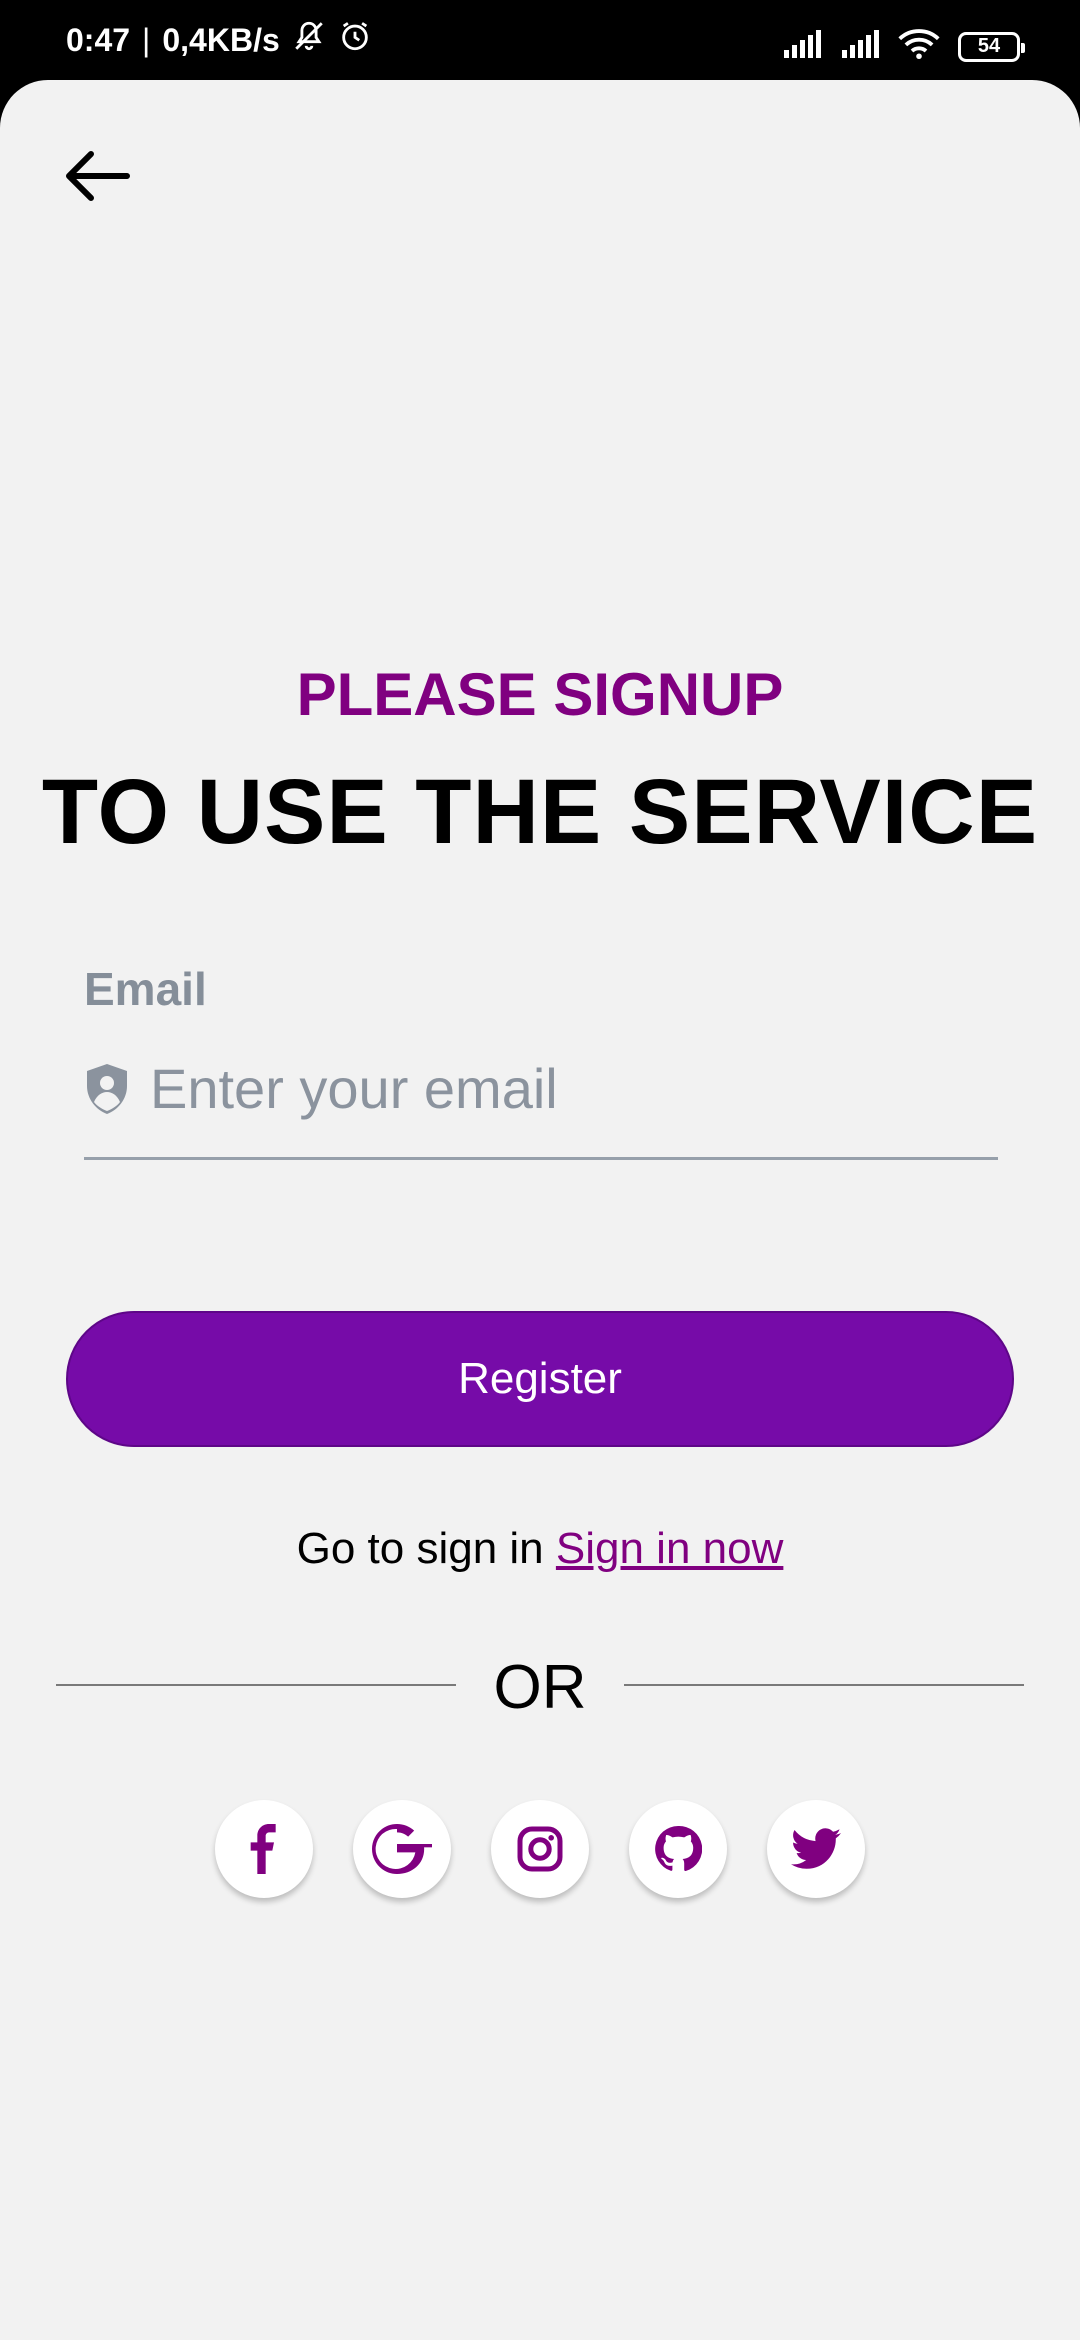  Describe the element at coordinates (108, 1089) in the screenshot. I see `shield-user-icon` at that location.